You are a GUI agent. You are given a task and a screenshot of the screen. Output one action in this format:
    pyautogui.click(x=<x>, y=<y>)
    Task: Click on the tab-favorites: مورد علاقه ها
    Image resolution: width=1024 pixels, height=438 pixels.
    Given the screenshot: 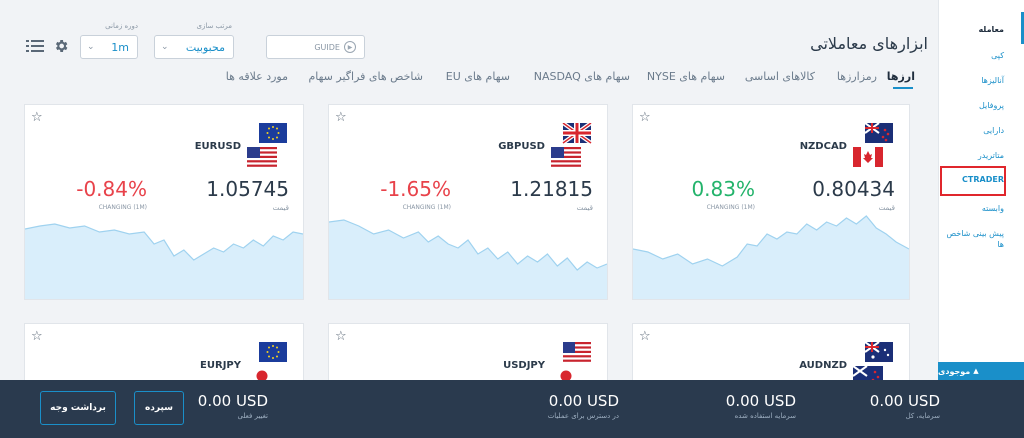 What is the action you would take?
    pyautogui.click(x=257, y=76)
    